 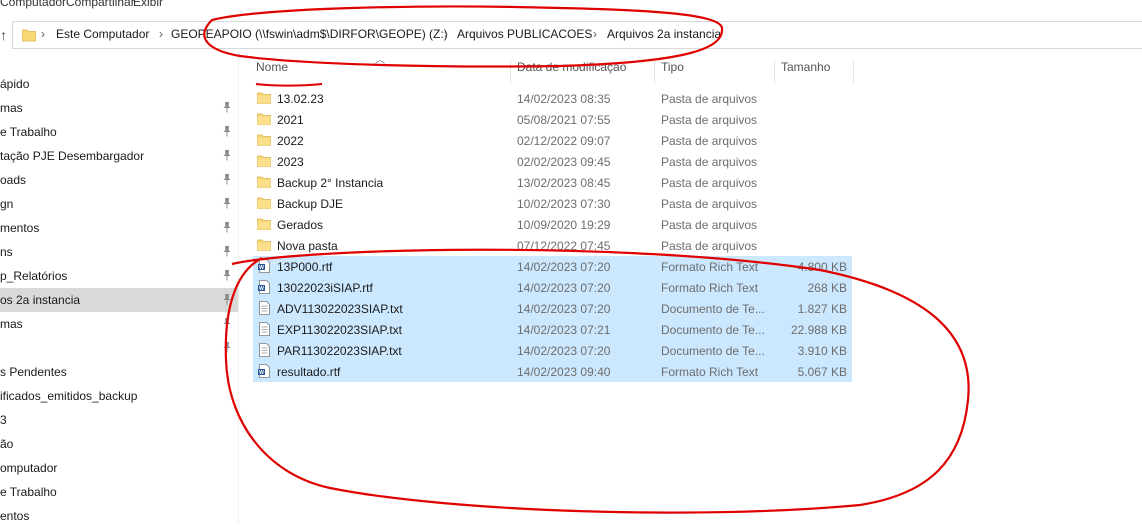 I want to click on sidebar-item: ns, so click(x=119, y=252).